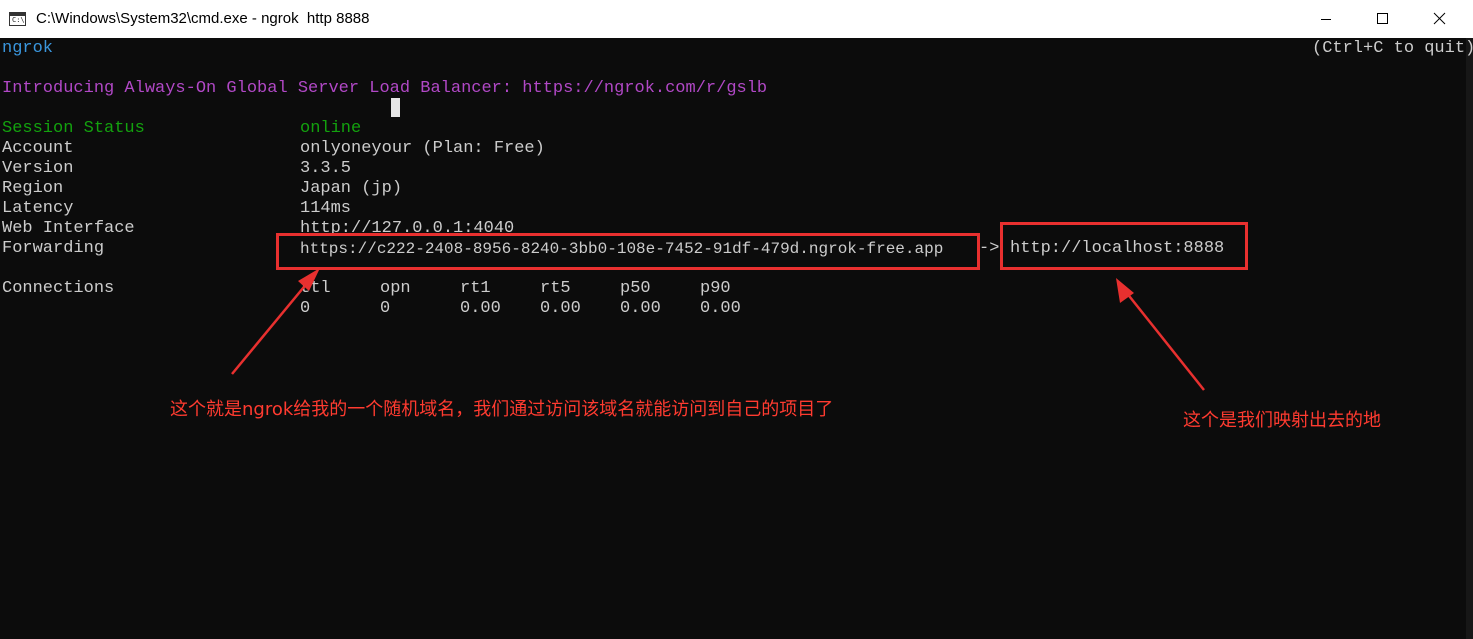 The image size is (1473, 639). What do you see at coordinates (718, 329) in the screenshot?
I see `annotation-arrows` at bounding box center [718, 329].